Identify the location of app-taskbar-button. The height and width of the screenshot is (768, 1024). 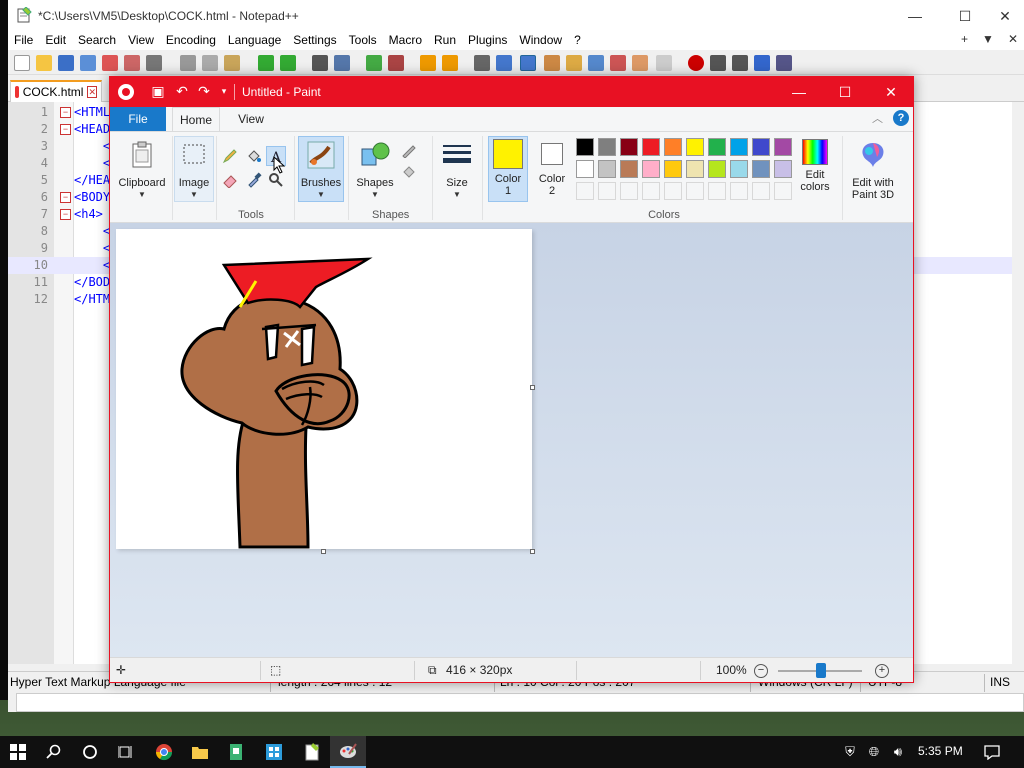
(236, 752).